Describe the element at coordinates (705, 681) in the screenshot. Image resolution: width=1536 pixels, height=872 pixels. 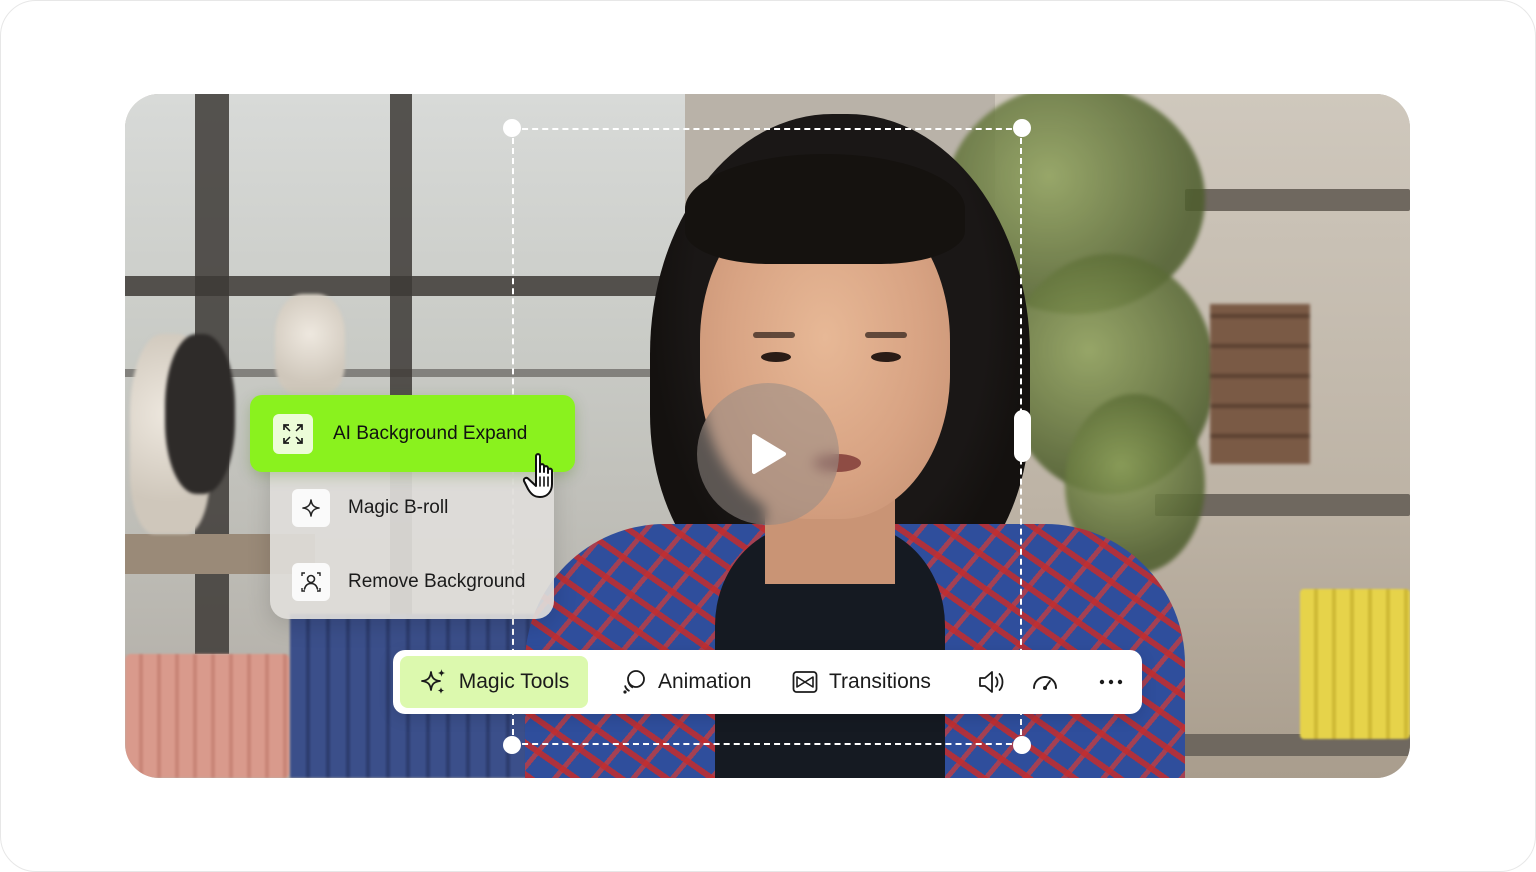
I see `animation-label: Animation` at that location.